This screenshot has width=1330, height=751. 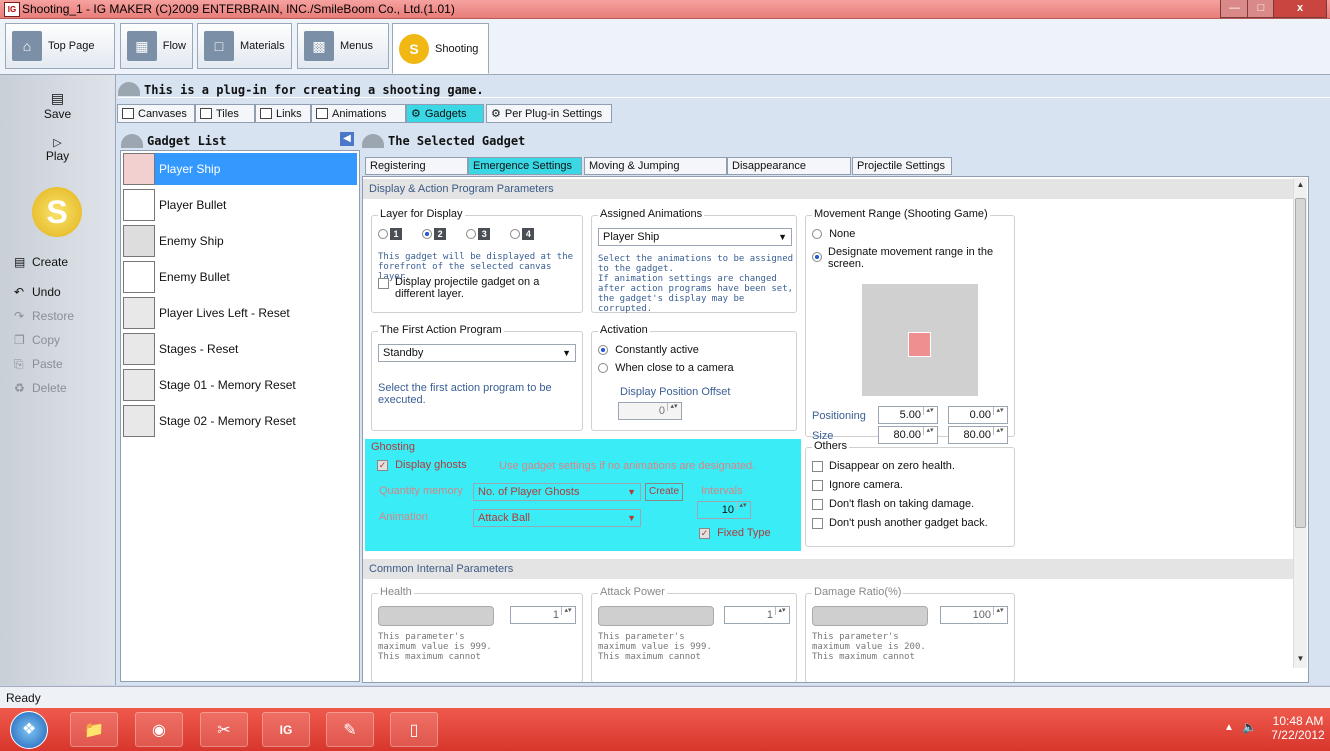 What do you see at coordinates (603, 368) in the screenshot?
I see `activation-camera-radio` at bounding box center [603, 368].